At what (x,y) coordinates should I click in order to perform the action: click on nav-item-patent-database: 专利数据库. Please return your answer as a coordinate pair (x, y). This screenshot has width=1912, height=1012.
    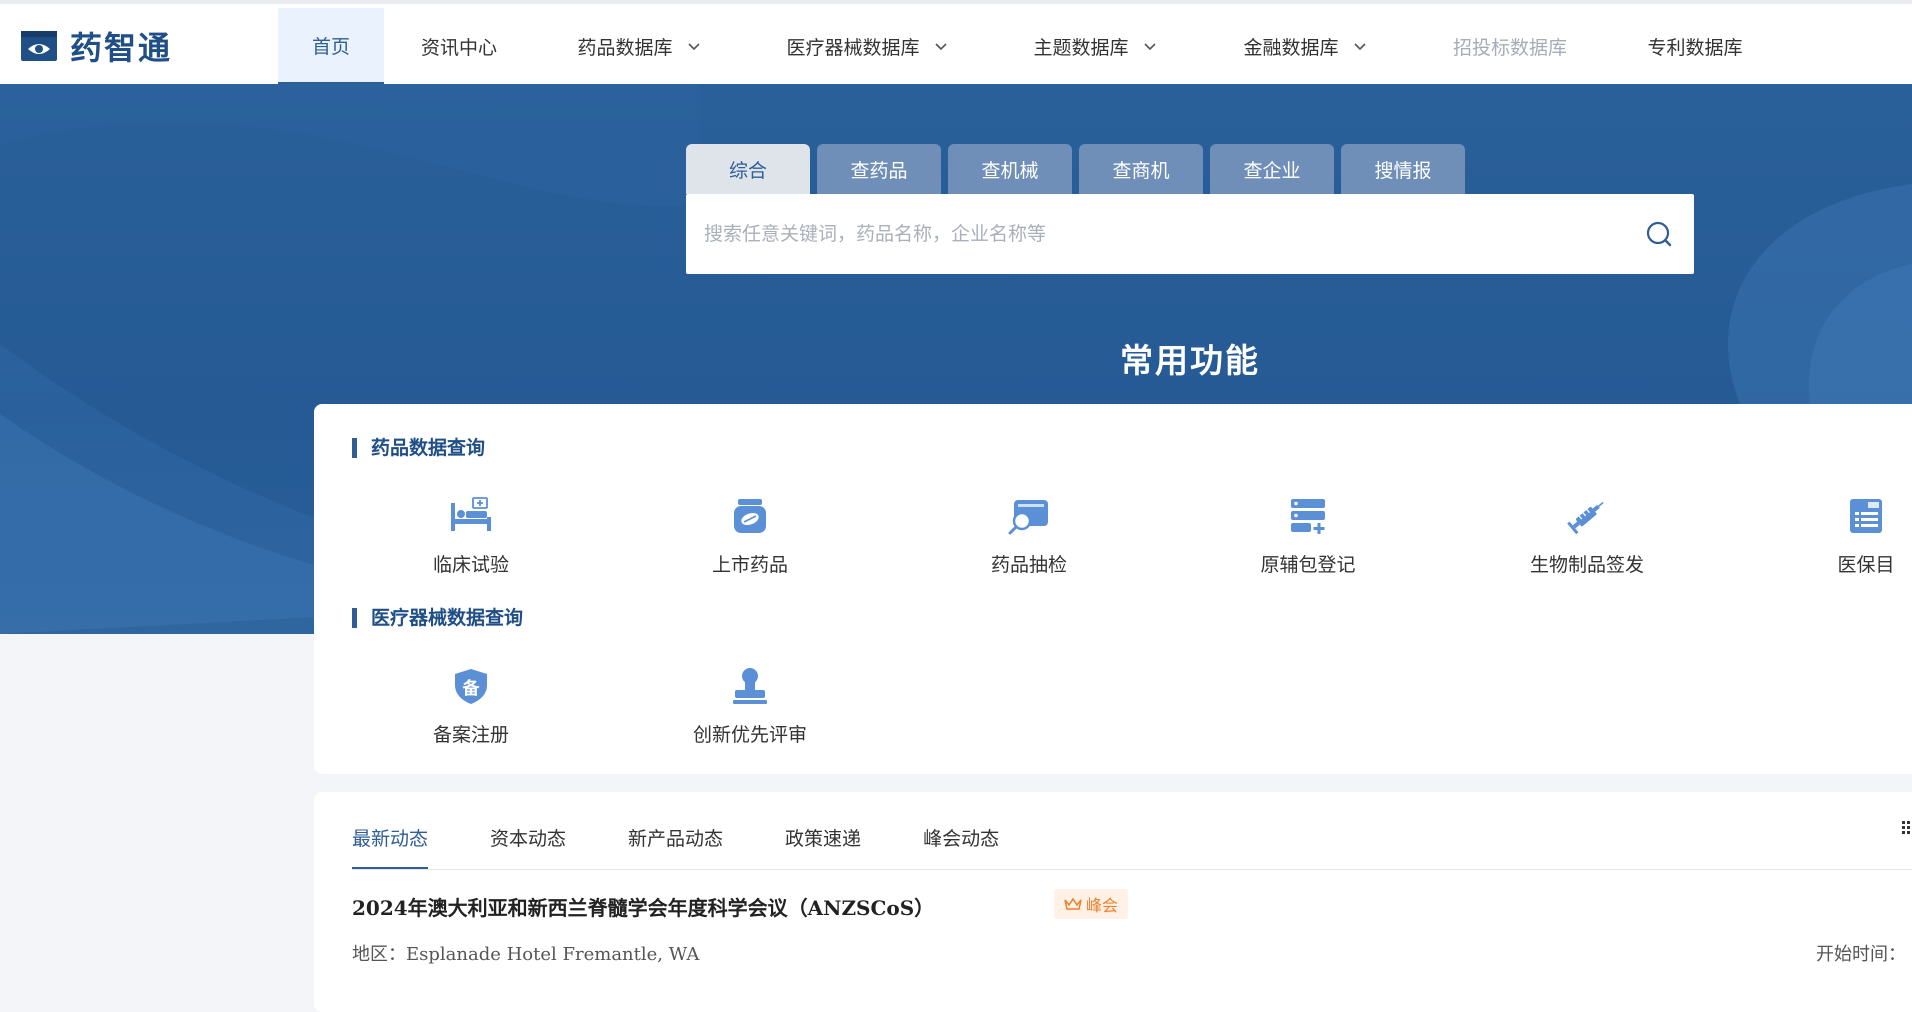
    Looking at the image, I should click on (1695, 46).